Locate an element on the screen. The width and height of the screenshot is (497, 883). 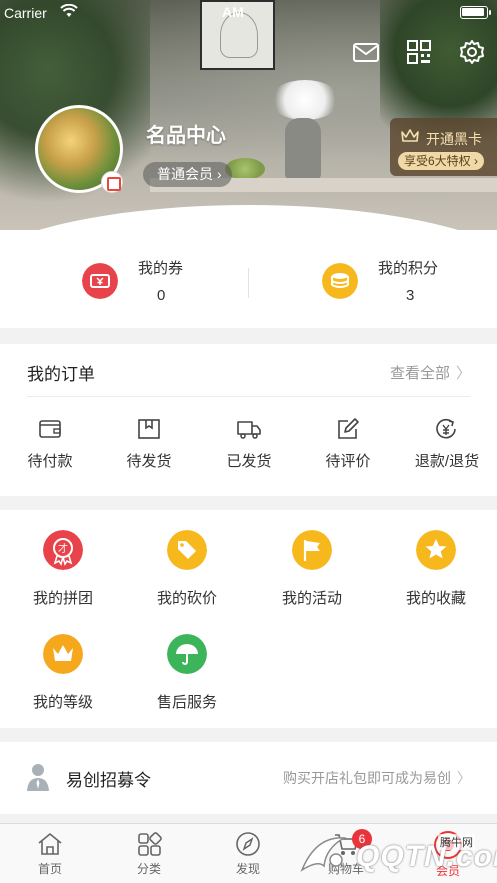
service-group-buy: 才 我的拼团 is located at coordinates (63, 569).